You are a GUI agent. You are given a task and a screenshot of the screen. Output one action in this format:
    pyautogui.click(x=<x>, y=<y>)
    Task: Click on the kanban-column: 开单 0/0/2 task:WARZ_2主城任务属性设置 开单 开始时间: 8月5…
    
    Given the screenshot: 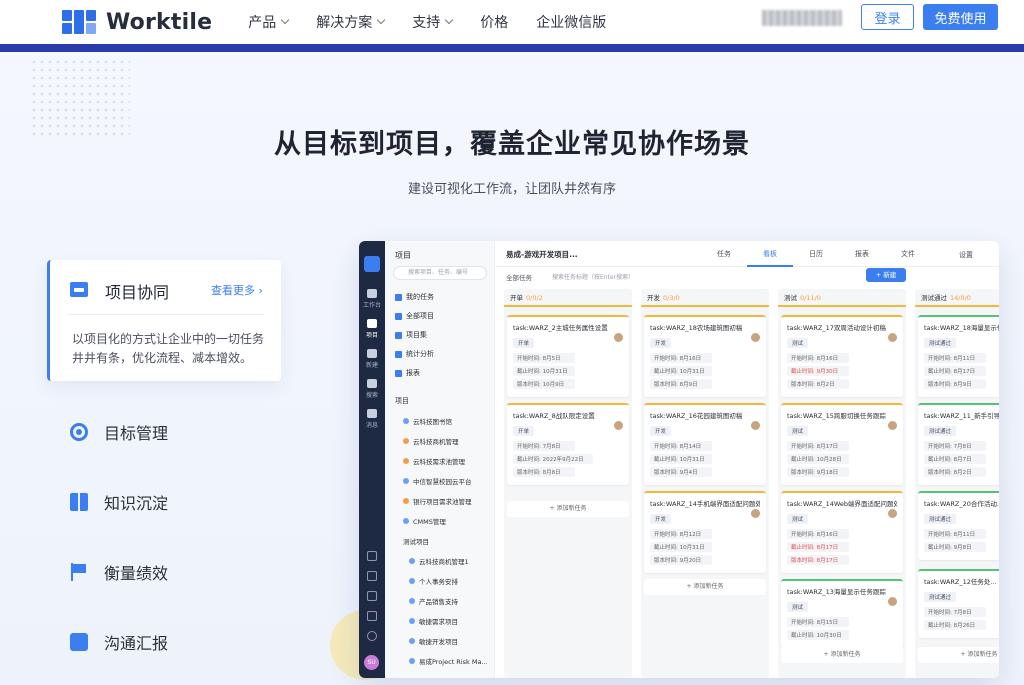 What is the action you would take?
    pyautogui.click(x=568, y=483)
    